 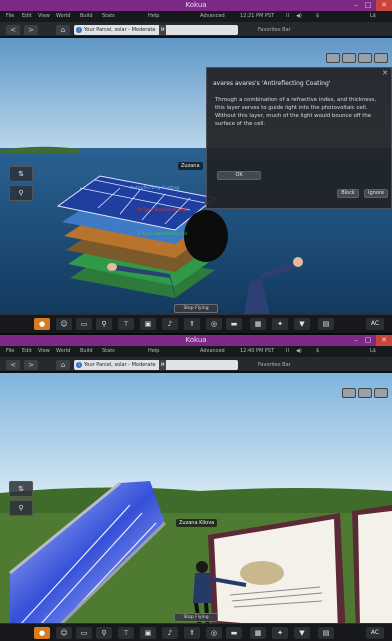 I want to click on location-pin-icon: ⚲, so click(x=21, y=193).